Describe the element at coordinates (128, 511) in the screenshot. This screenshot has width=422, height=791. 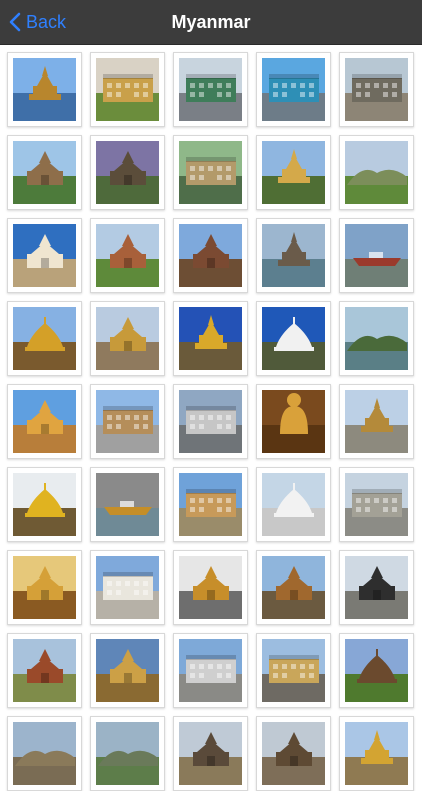
I see `boat-icon` at that location.